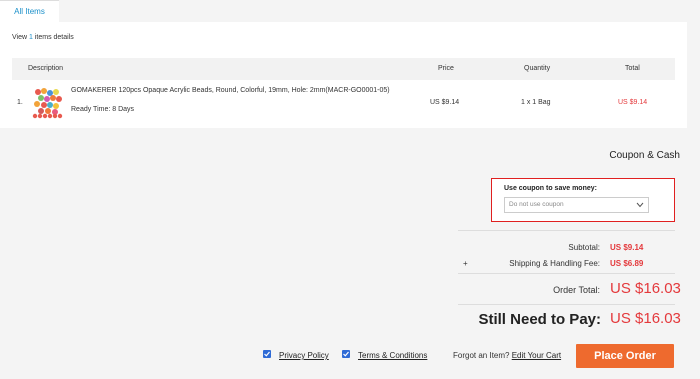 The image size is (700, 379). Describe the element at coordinates (465, 263) in the screenshot. I see `plus-sign: +` at that location.